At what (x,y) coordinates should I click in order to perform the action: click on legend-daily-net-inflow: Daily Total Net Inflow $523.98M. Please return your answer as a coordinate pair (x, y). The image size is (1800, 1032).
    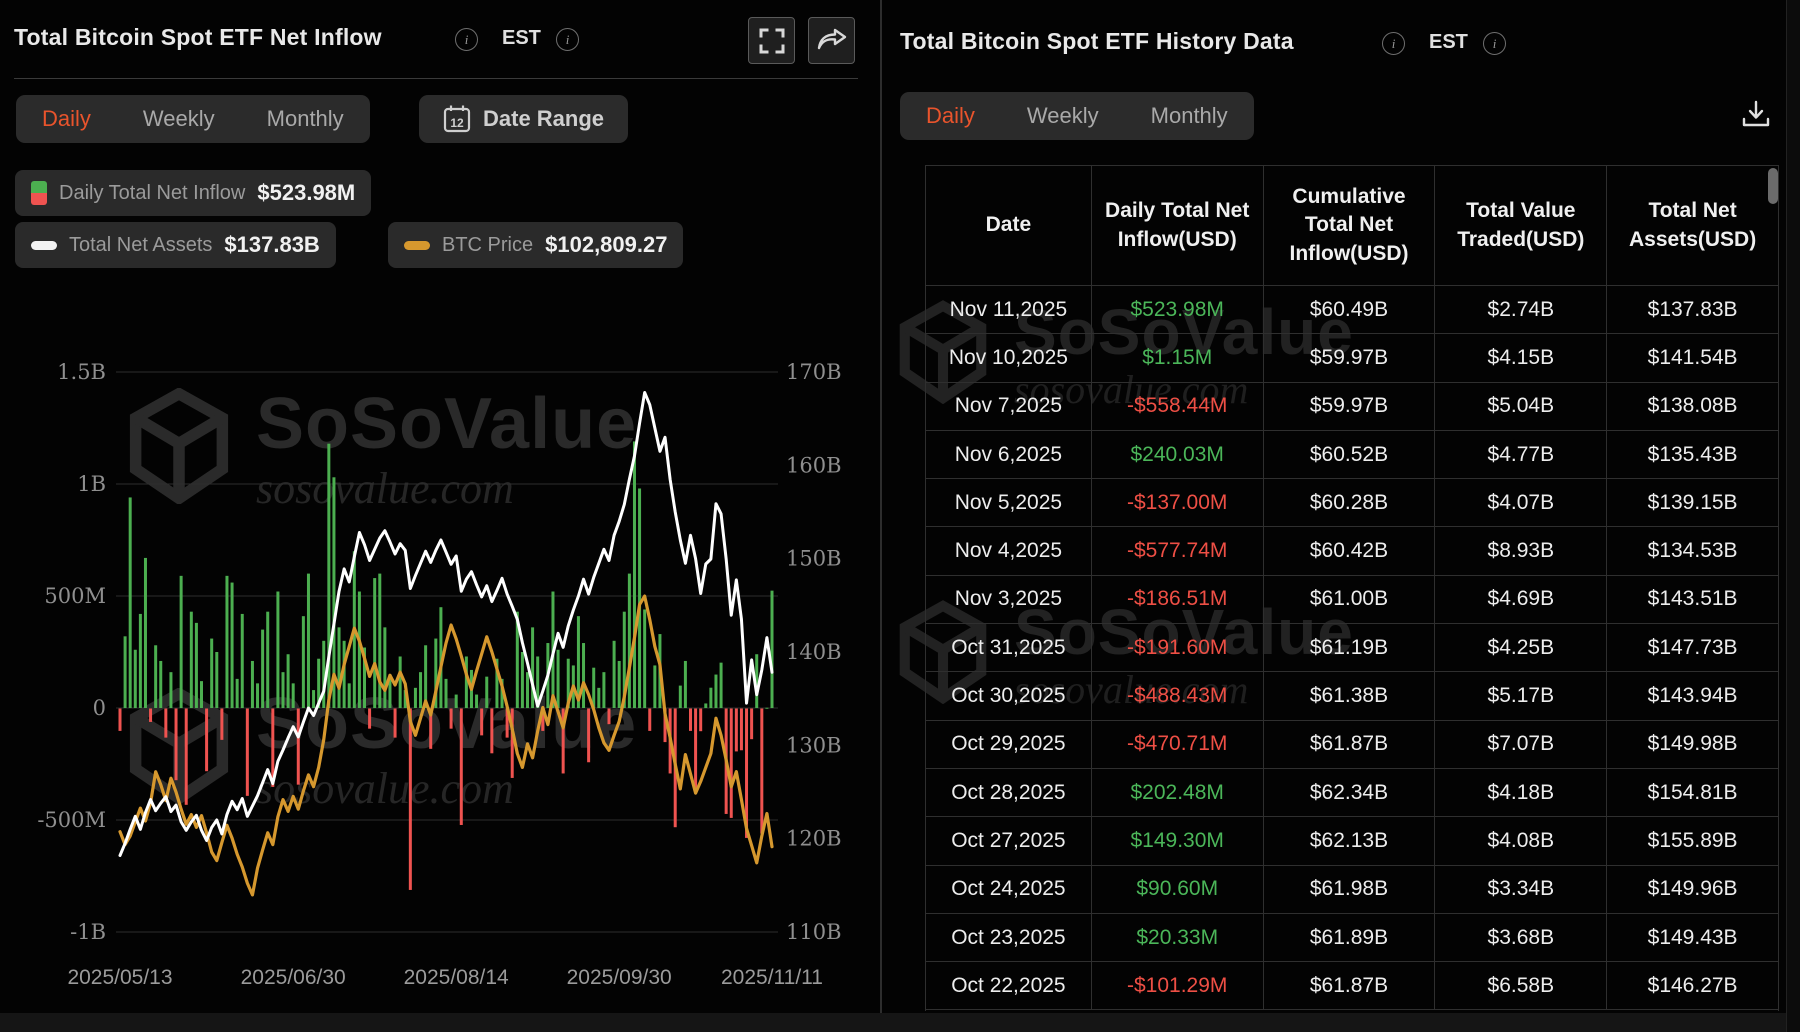
    Looking at the image, I should click on (193, 193).